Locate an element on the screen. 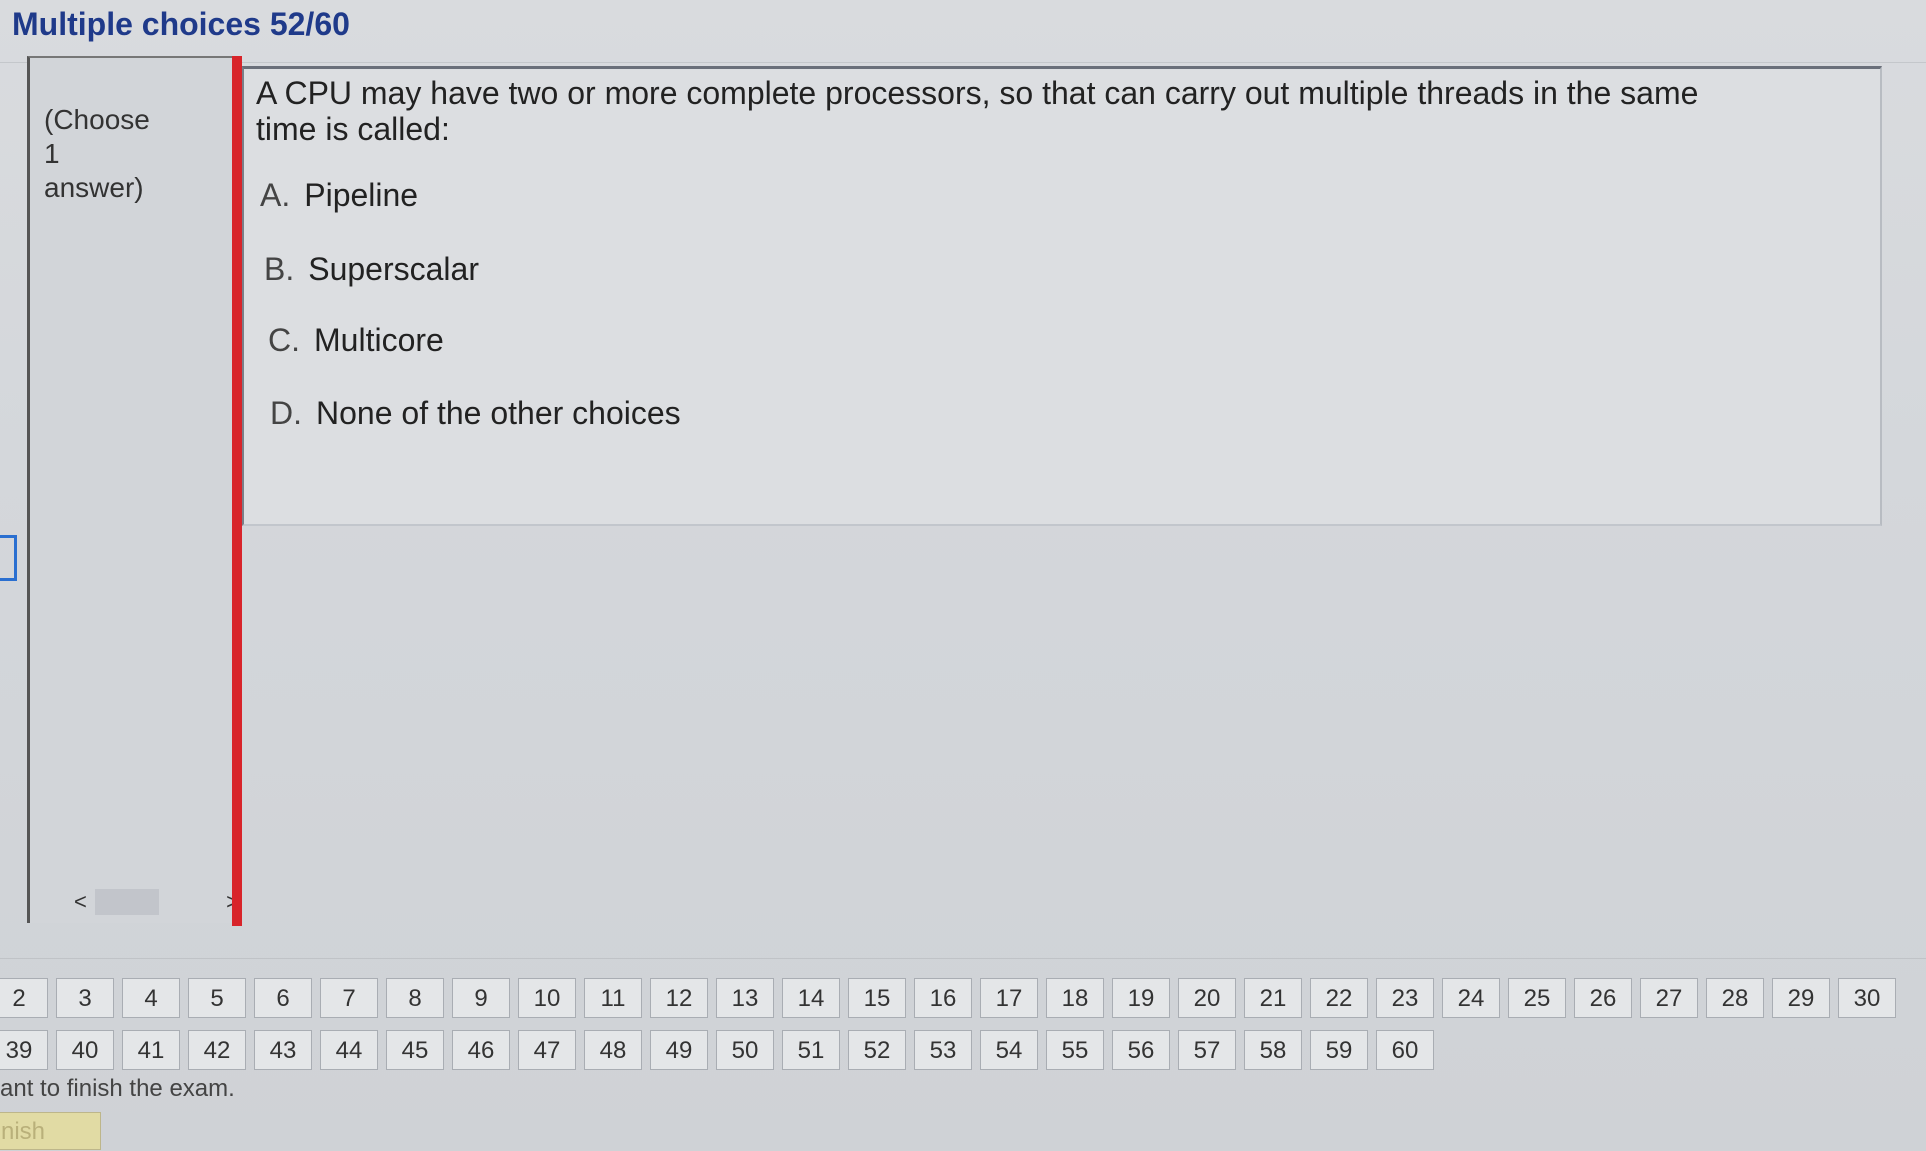 The height and width of the screenshot is (1151, 1926). option-d-text: None of the other choices is located at coordinates (498, 413).